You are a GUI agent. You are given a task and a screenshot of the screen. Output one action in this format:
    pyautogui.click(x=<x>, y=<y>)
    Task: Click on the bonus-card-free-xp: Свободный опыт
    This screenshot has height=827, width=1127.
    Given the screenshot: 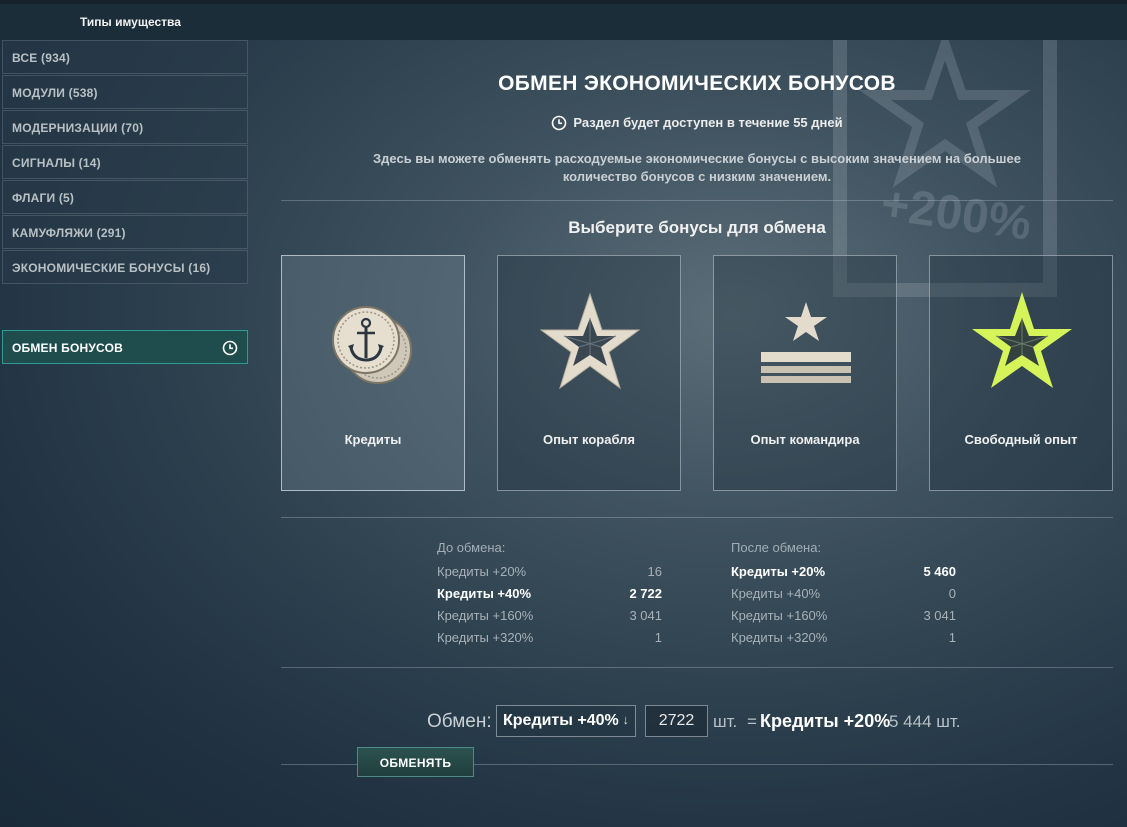 What is the action you would take?
    pyautogui.click(x=1021, y=373)
    